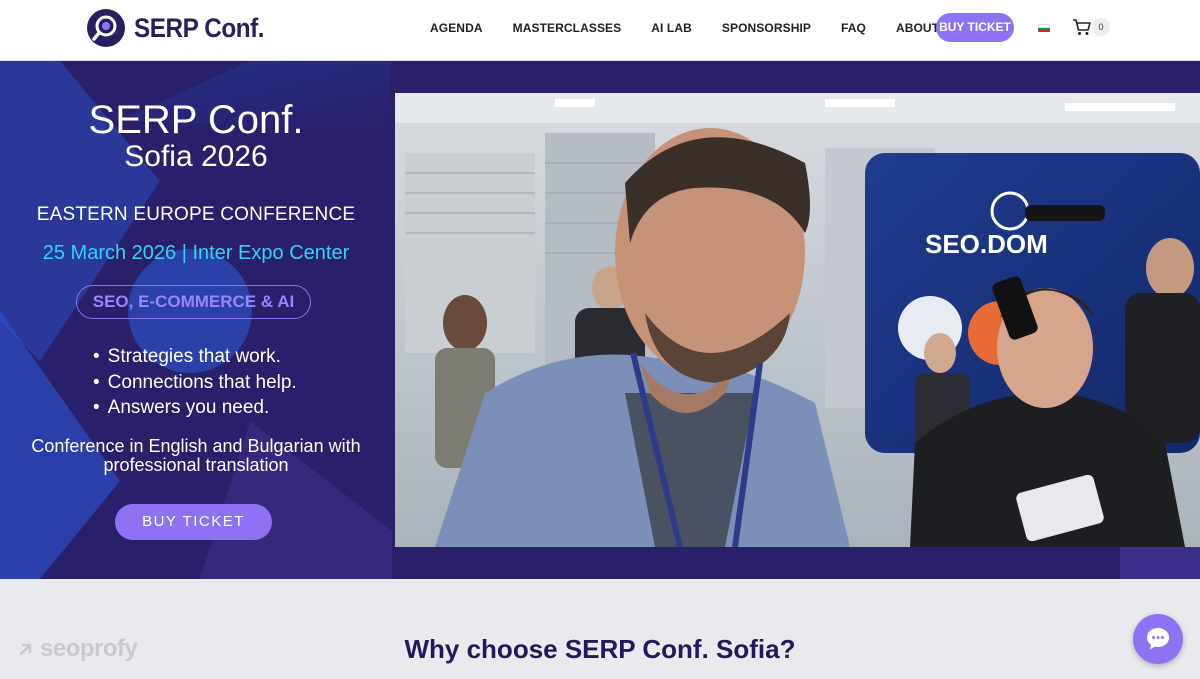  What do you see at coordinates (195, 408) in the screenshot?
I see `list-item: Answers you need.` at bounding box center [195, 408].